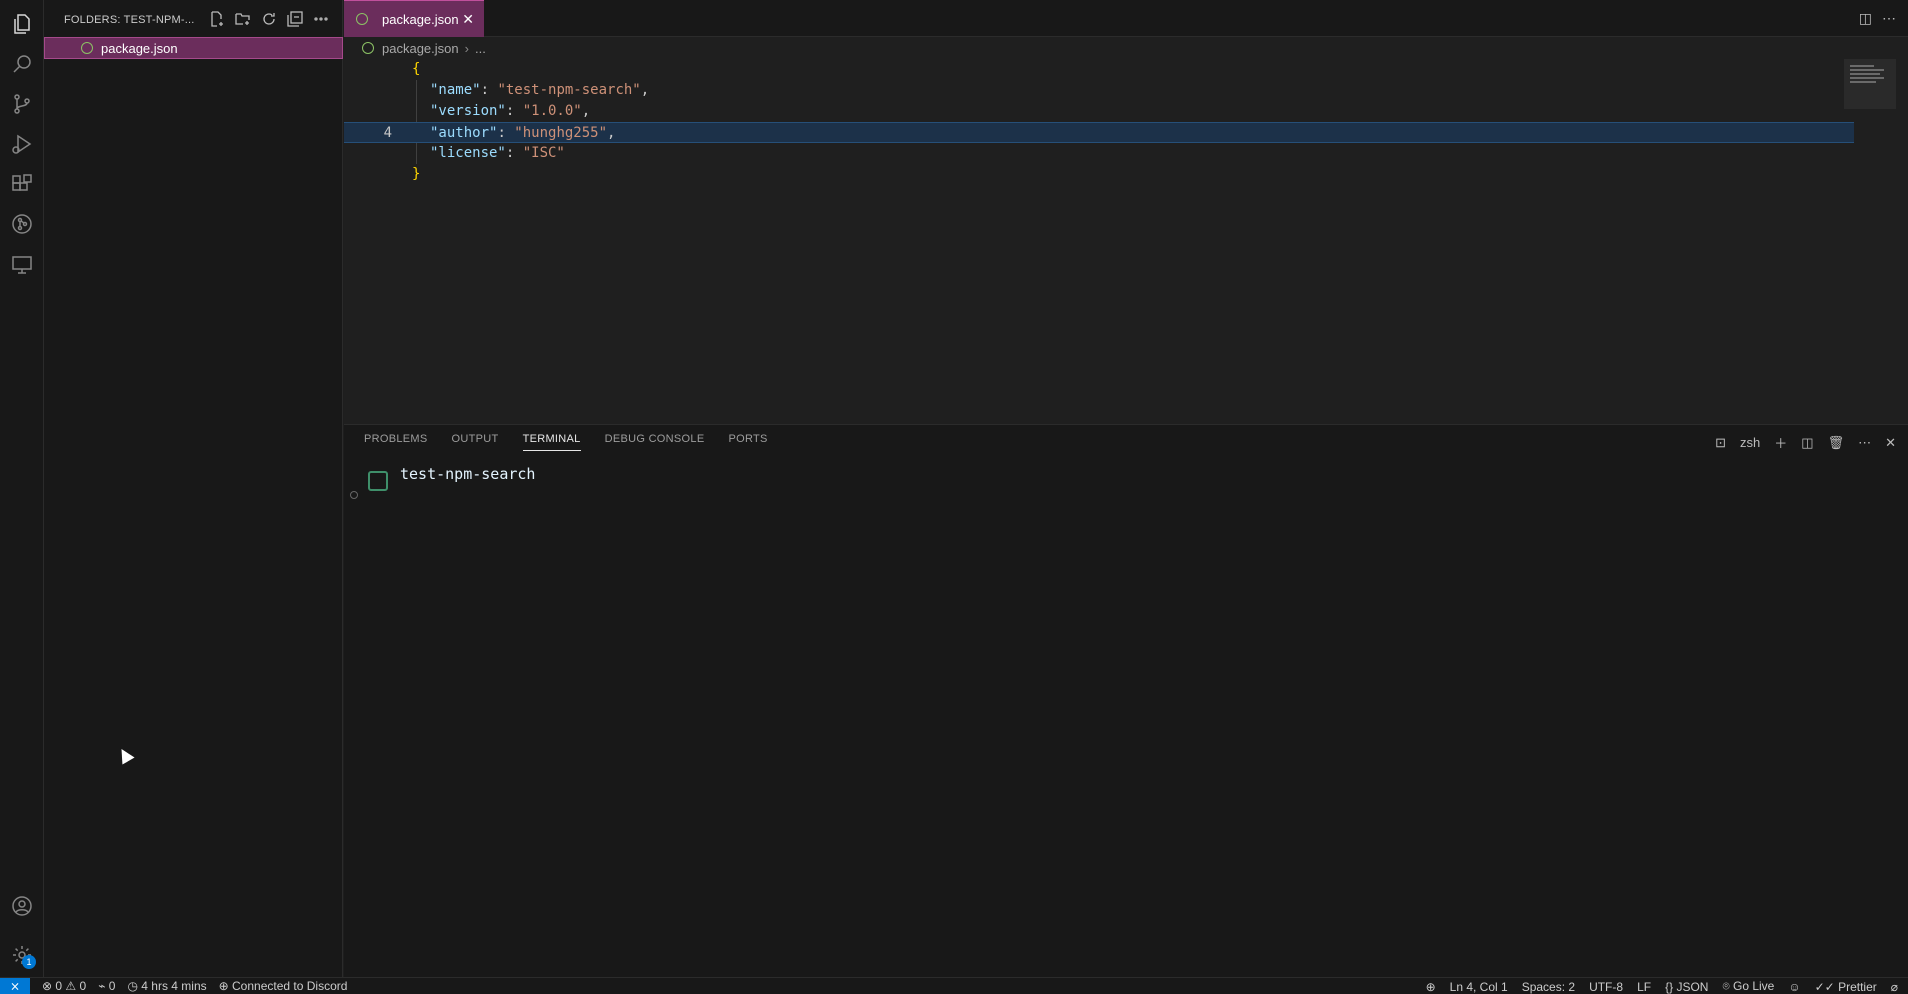 The image size is (1908, 994). Describe the element at coordinates (468, 153) in the screenshot. I see `json-key: "license"` at that location.